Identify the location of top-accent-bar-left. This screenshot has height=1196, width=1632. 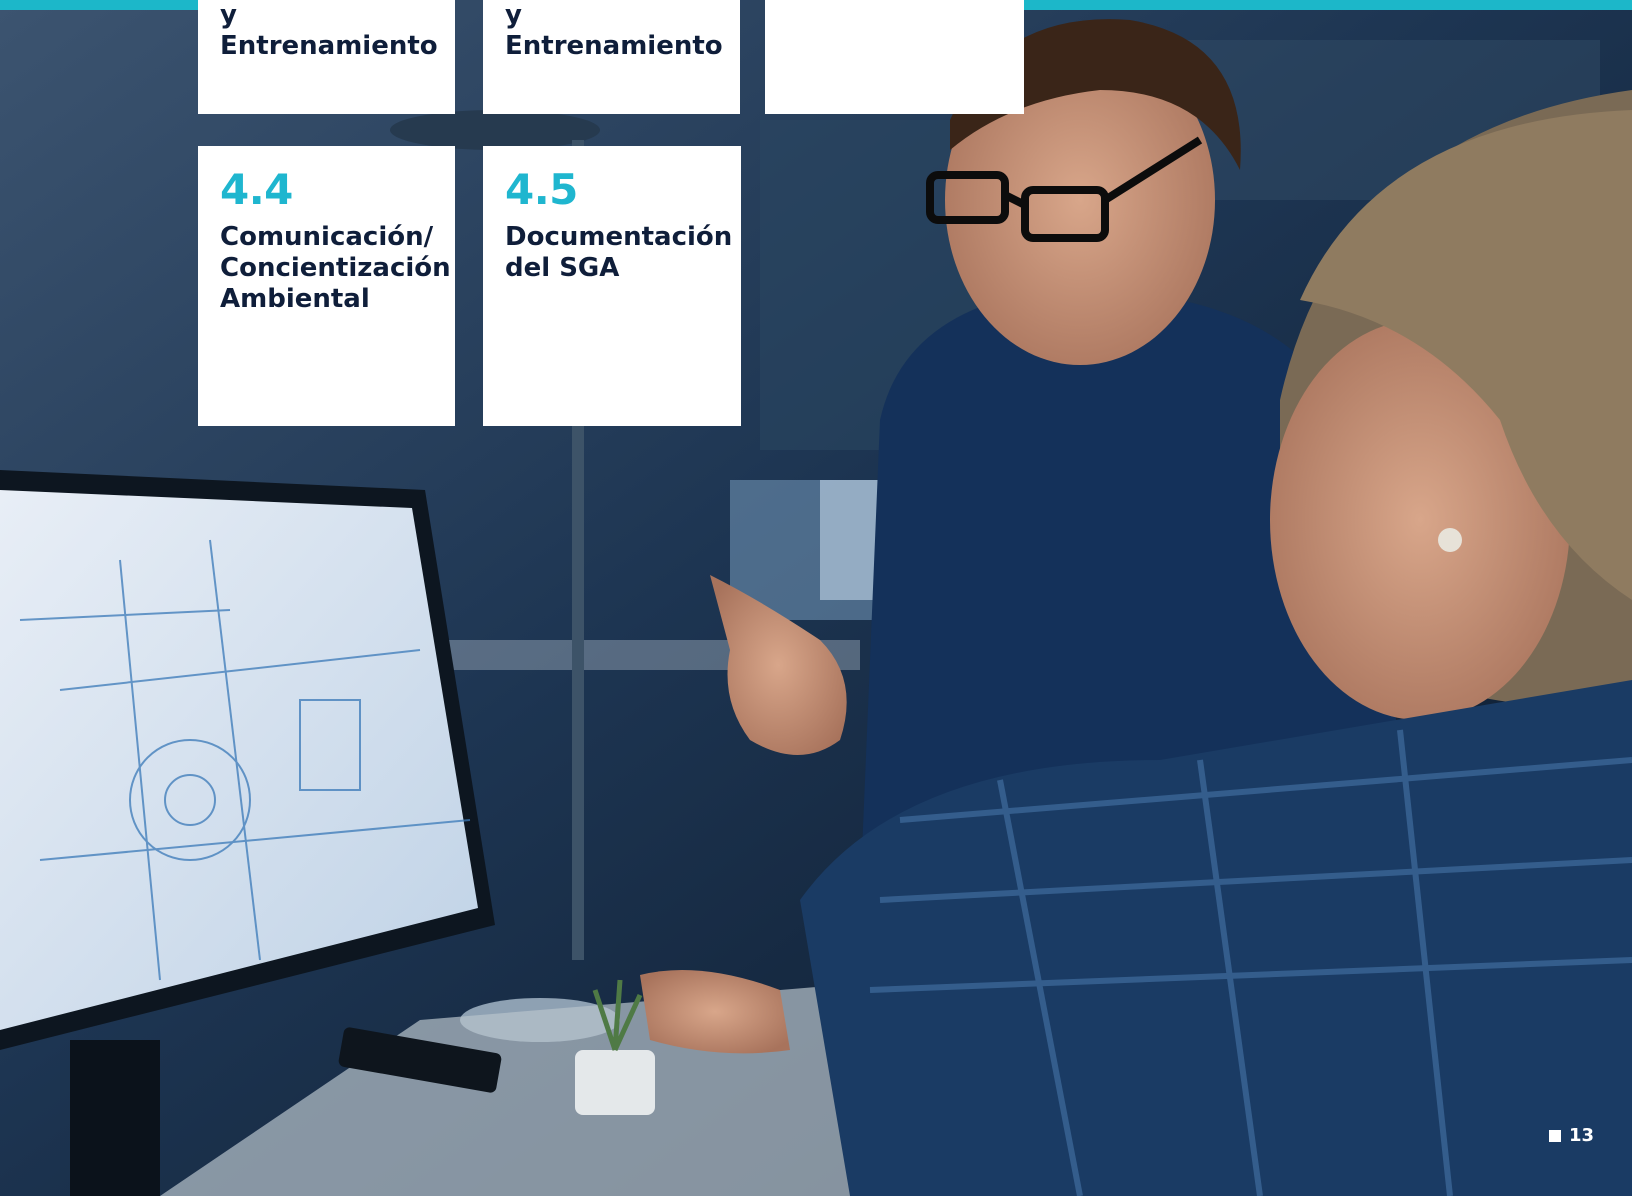
(99, 5).